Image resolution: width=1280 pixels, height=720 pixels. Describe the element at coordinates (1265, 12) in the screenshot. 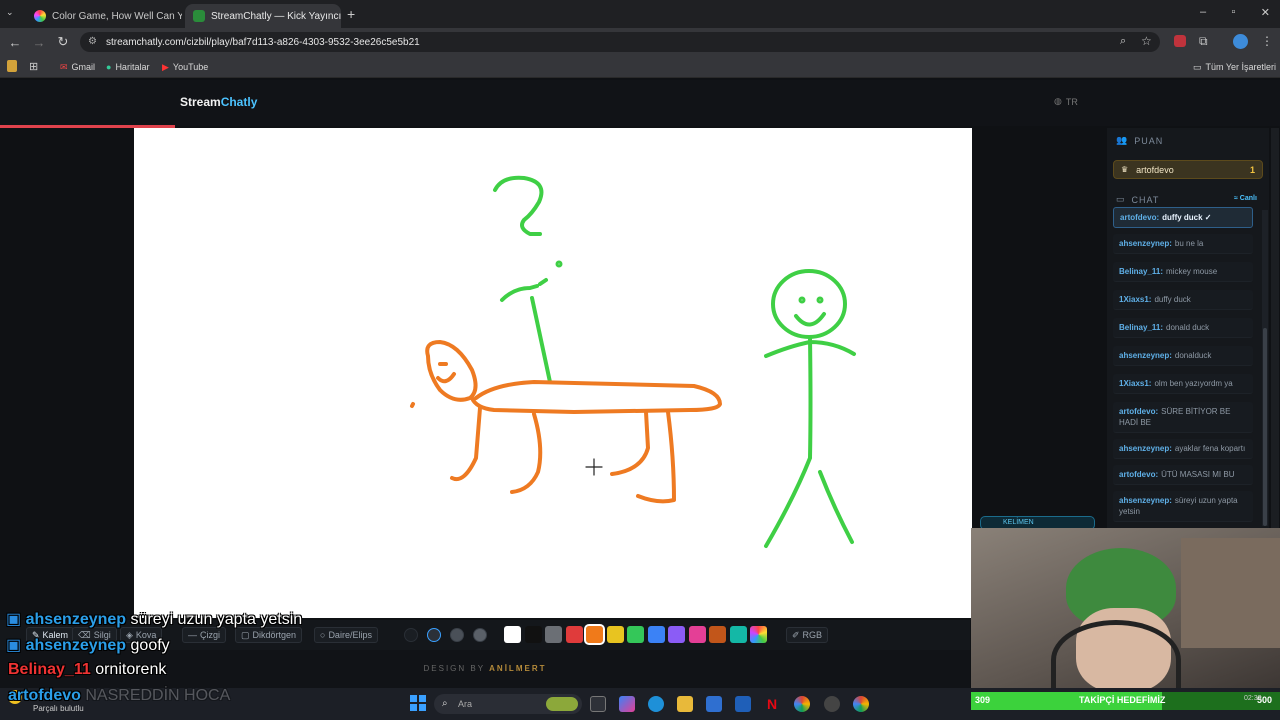

I see `close-window-icon: ✕` at that location.